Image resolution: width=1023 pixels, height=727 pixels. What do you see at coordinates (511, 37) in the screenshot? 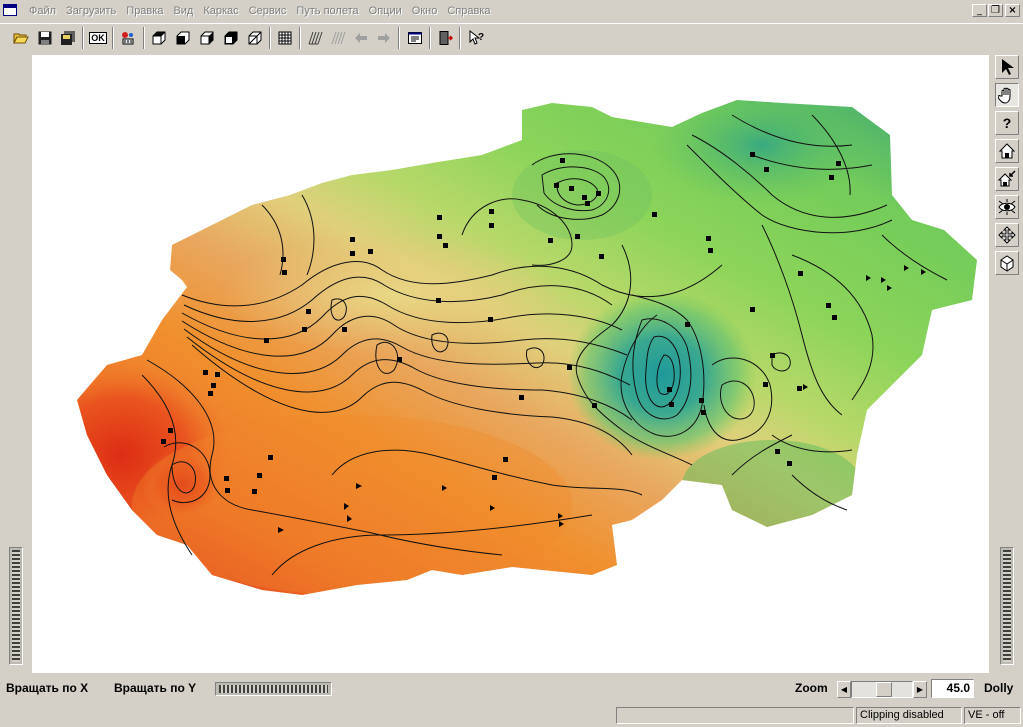
I see `toolbar: OK ?` at bounding box center [511, 37].